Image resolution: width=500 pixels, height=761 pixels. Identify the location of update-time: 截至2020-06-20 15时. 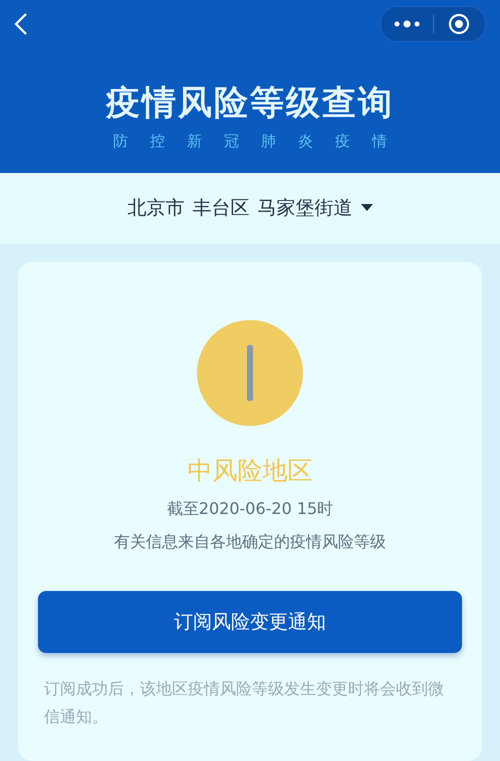
(250, 509).